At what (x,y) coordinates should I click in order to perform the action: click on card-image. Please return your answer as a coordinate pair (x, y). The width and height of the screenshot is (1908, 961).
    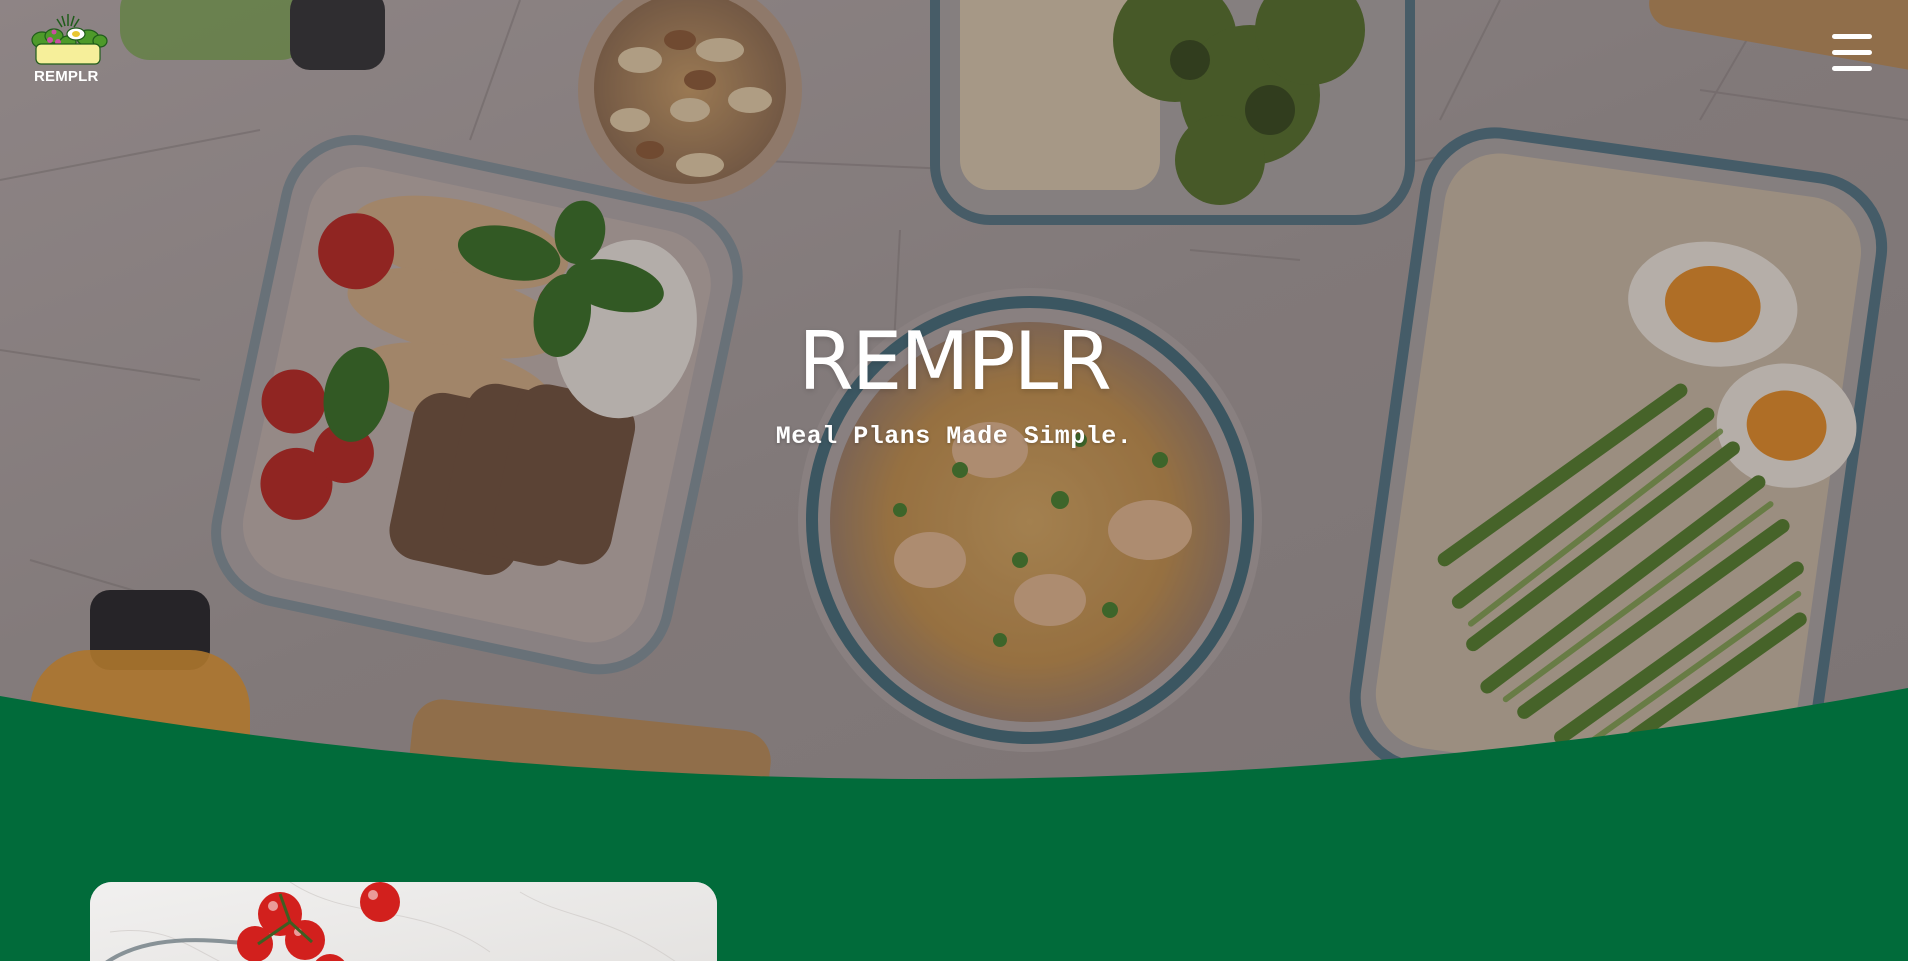
    Looking at the image, I should click on (403, 921).